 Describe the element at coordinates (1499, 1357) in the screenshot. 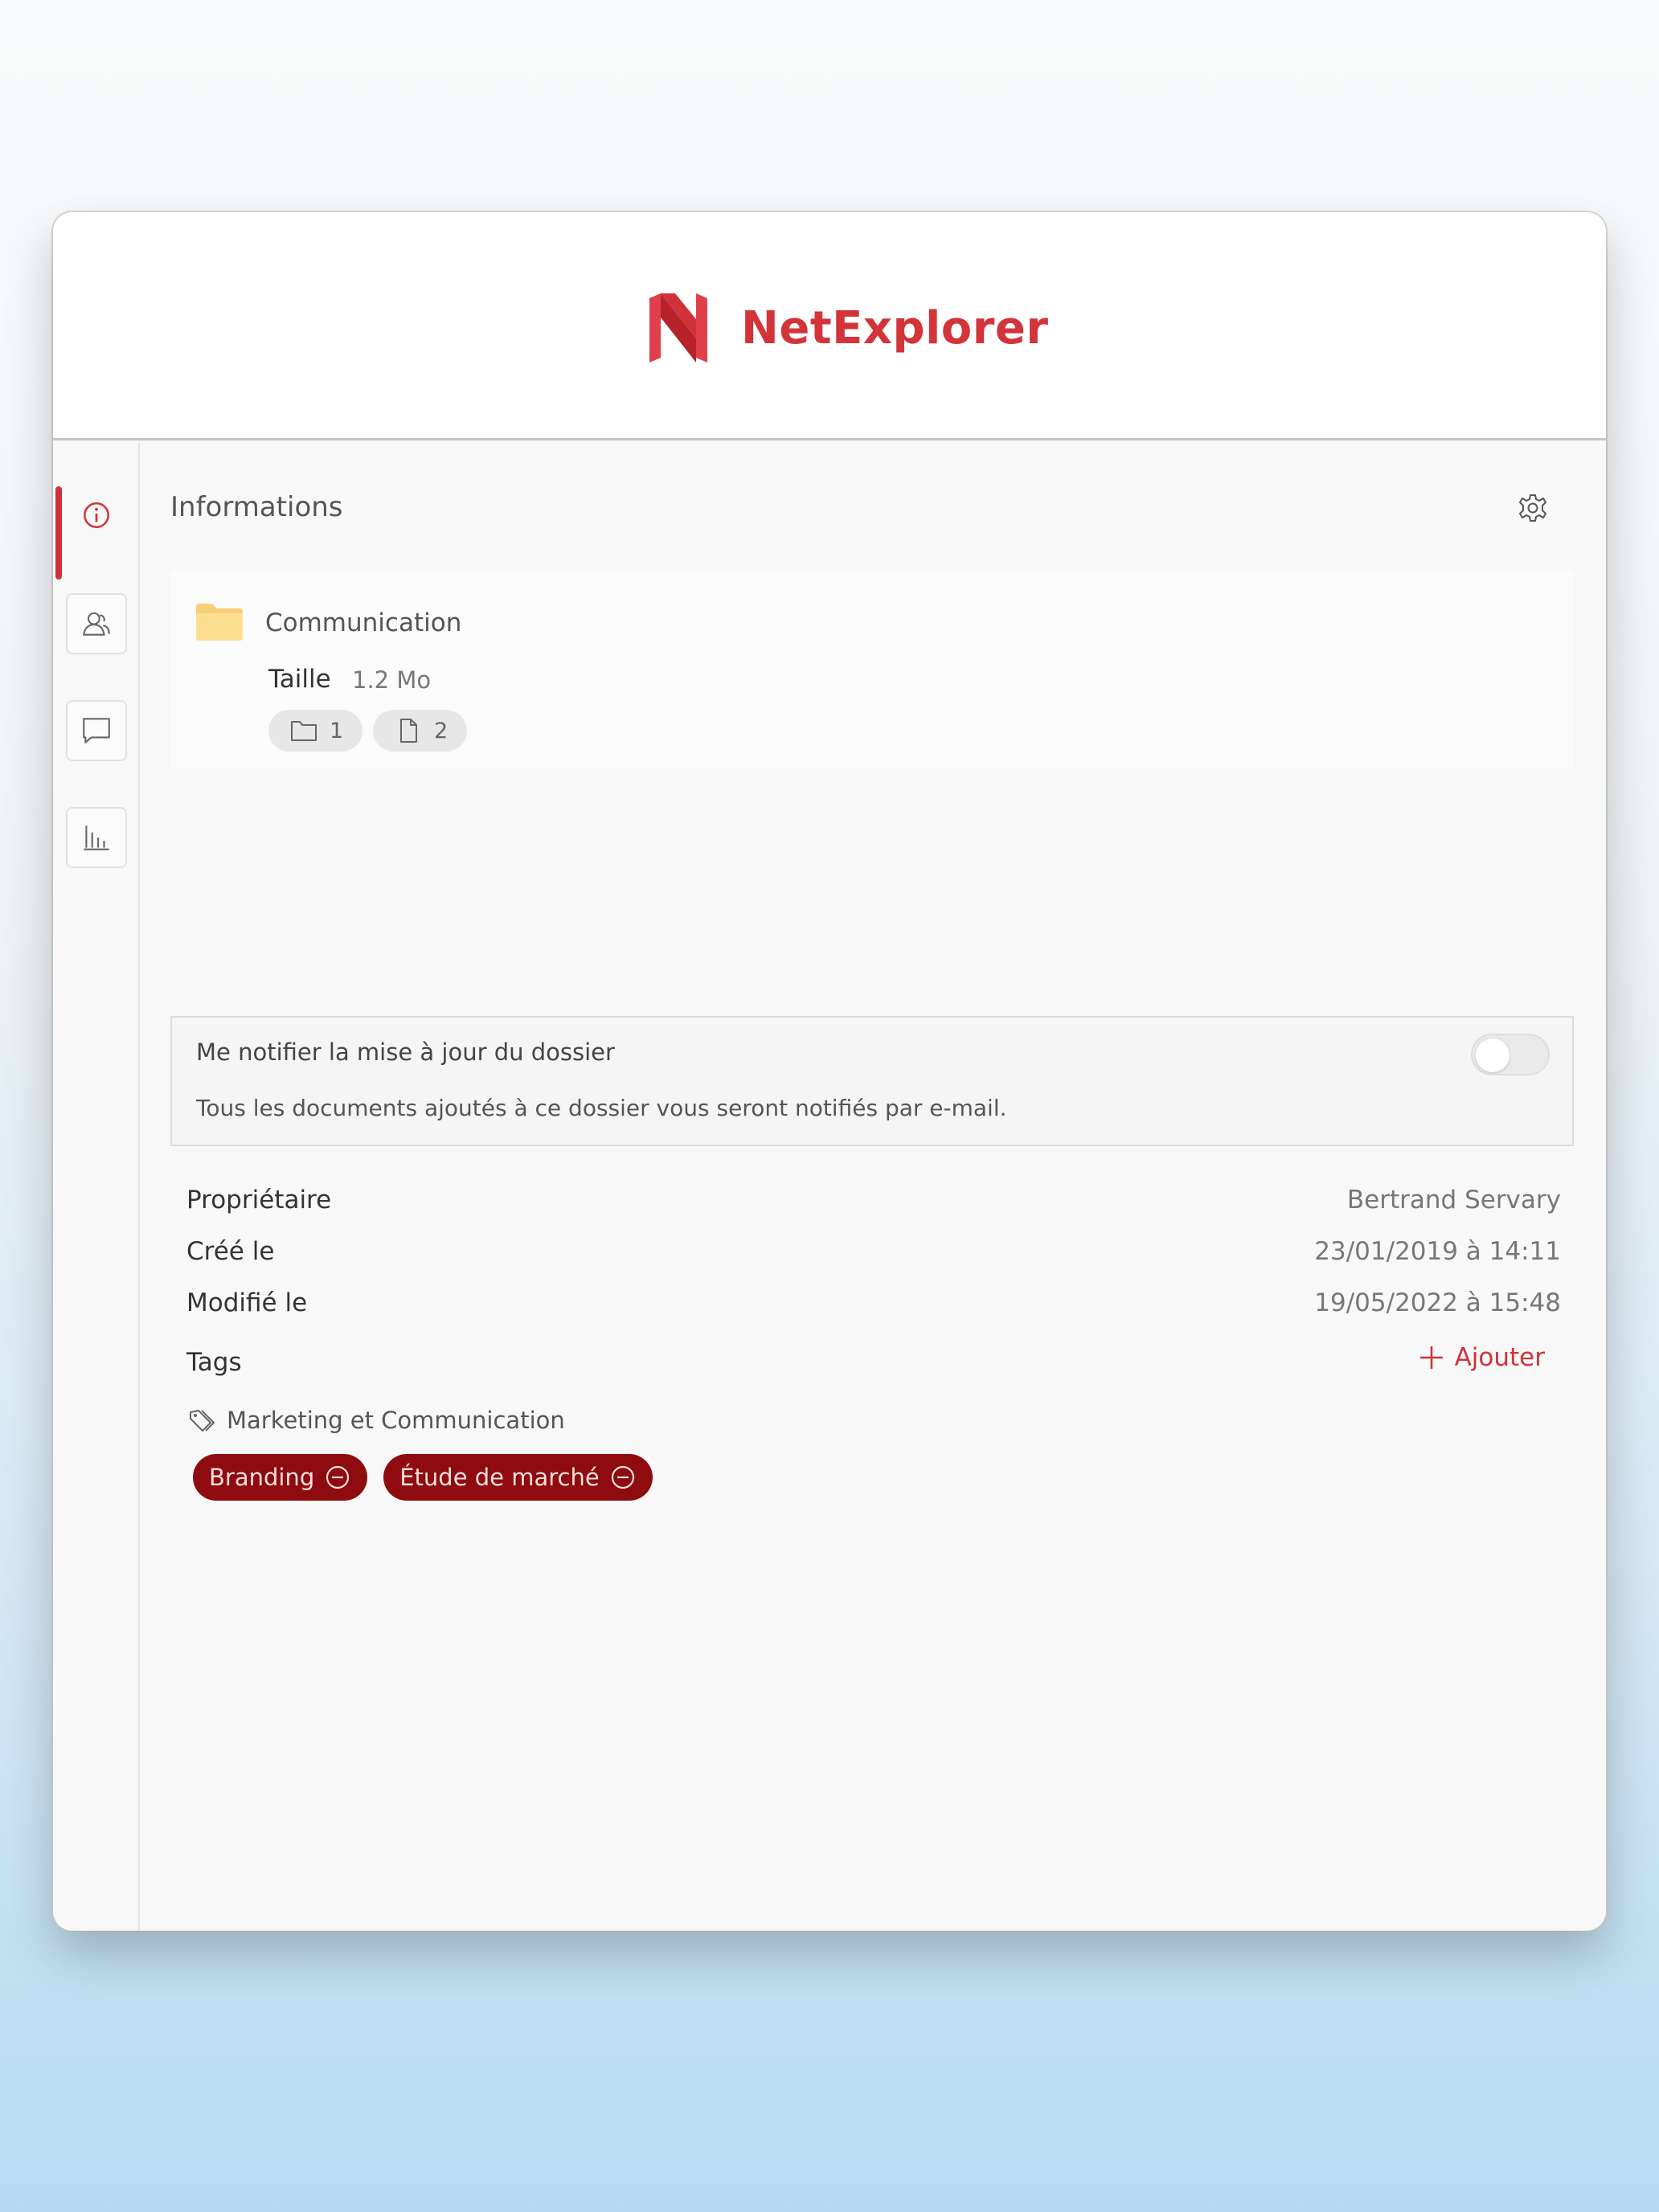

I see `add-tag-label: Ajouter` at that location.